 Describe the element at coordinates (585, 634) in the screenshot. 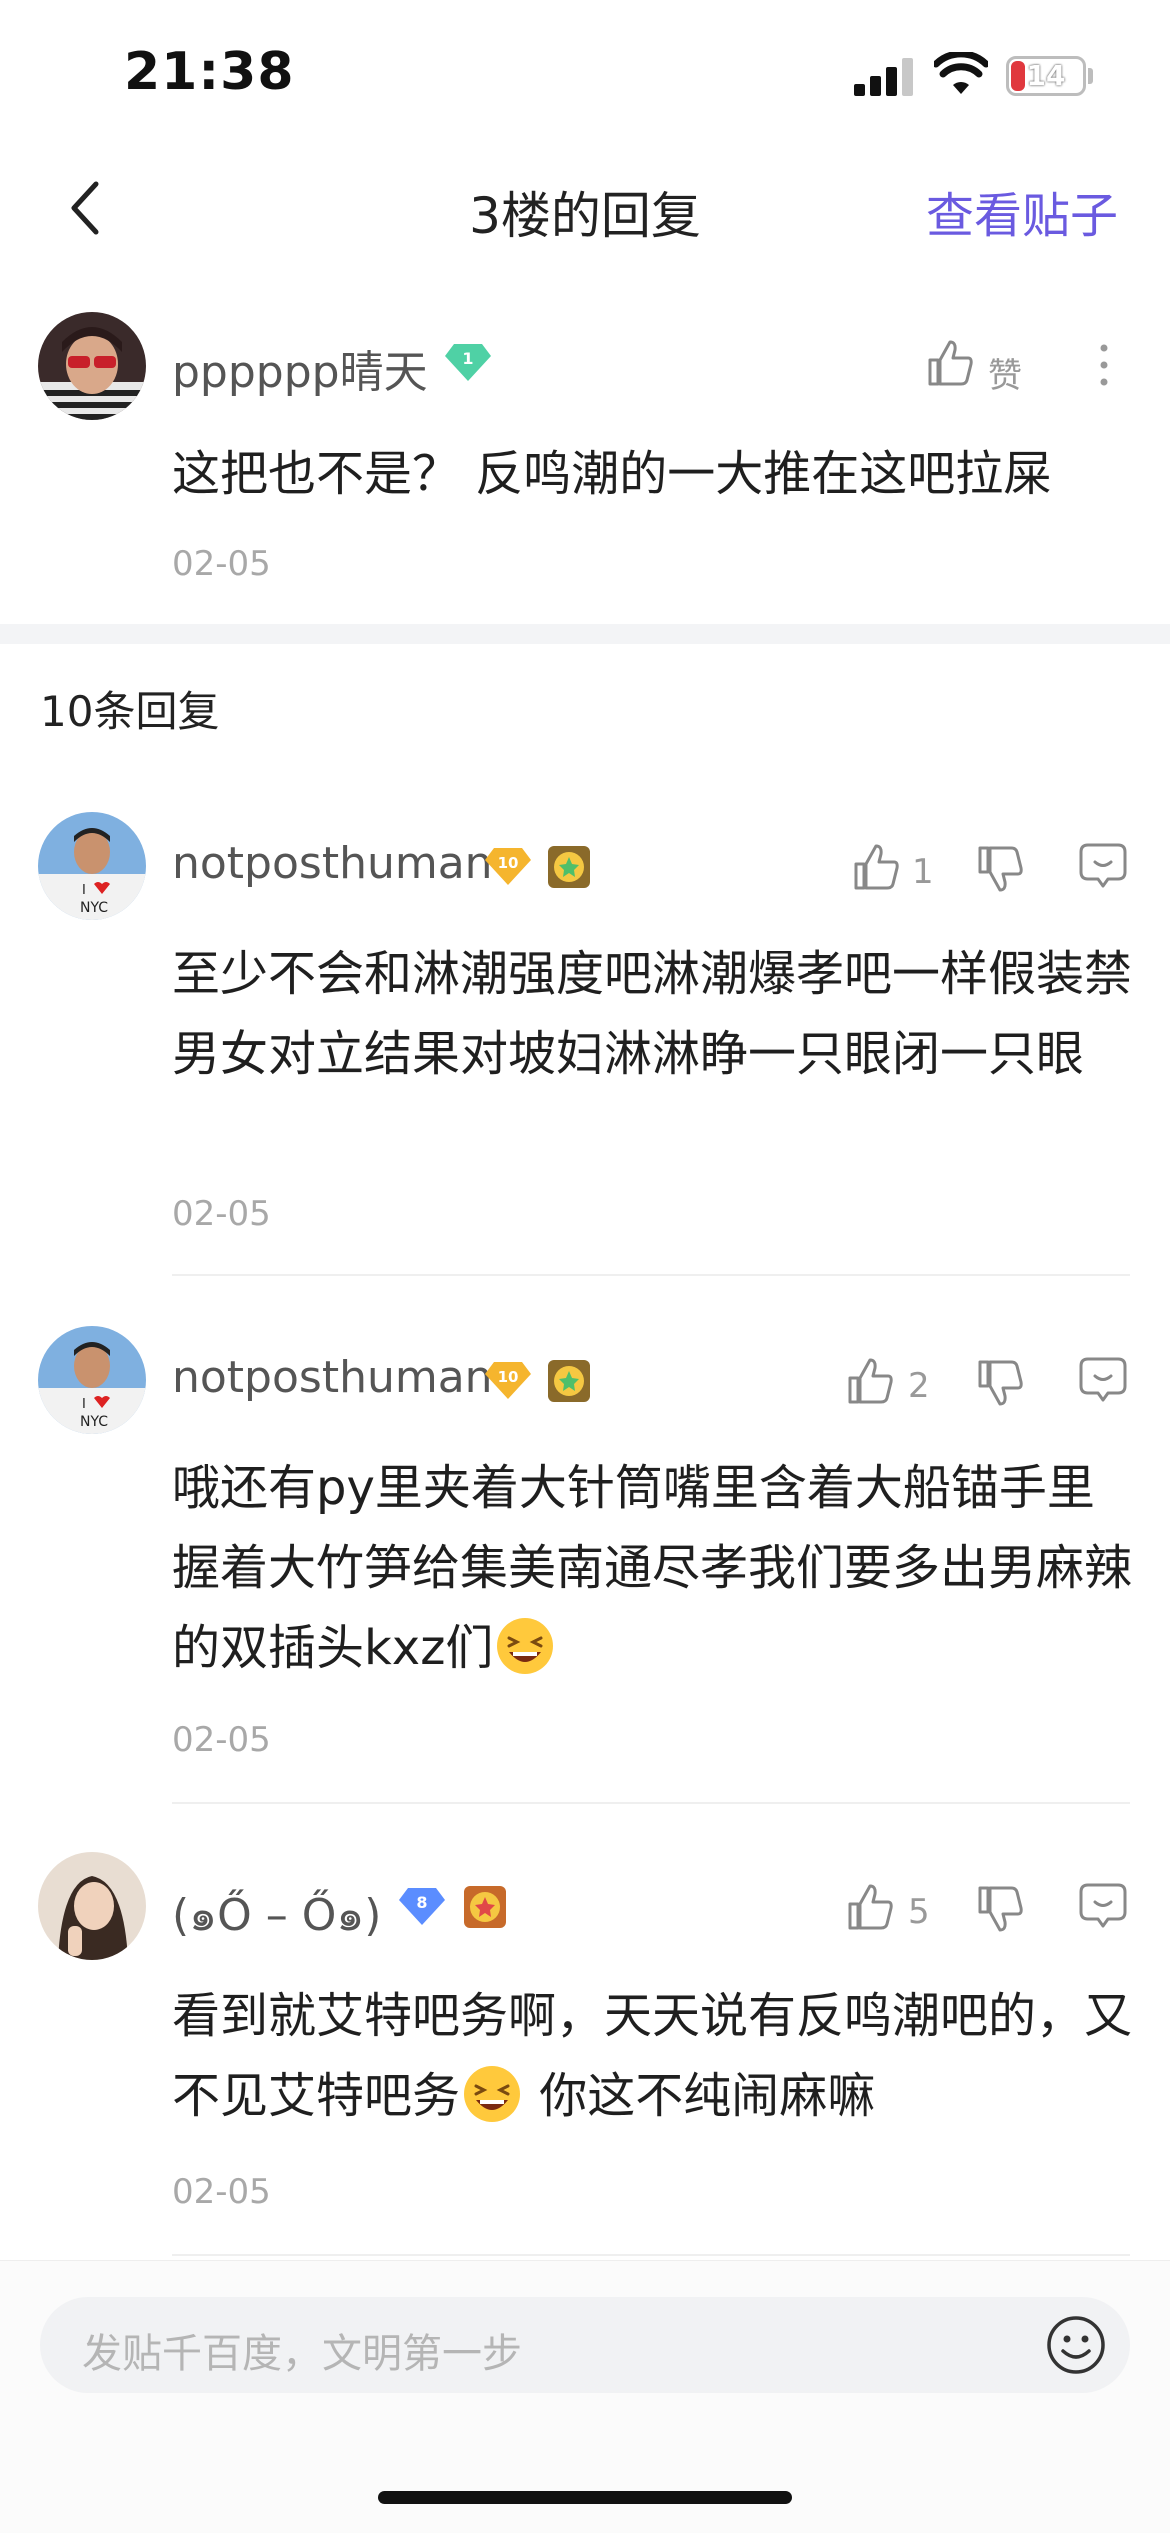

I see `section-divider` at that location.